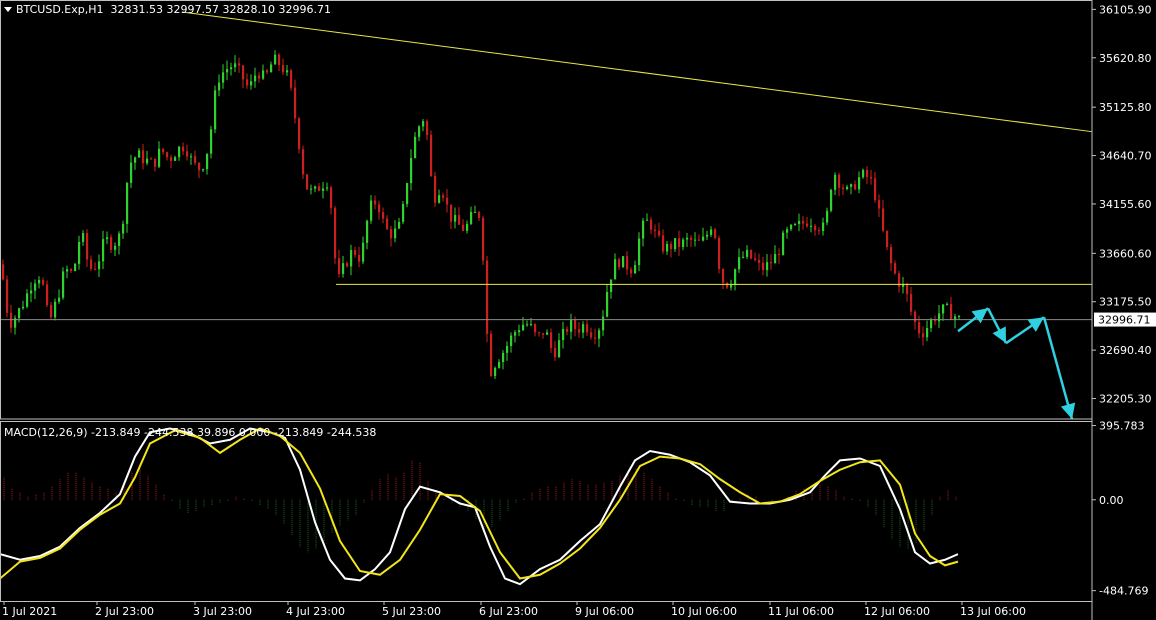  I want to click on time-tick-label: 13 Jul 06:00, so click(993, 611).